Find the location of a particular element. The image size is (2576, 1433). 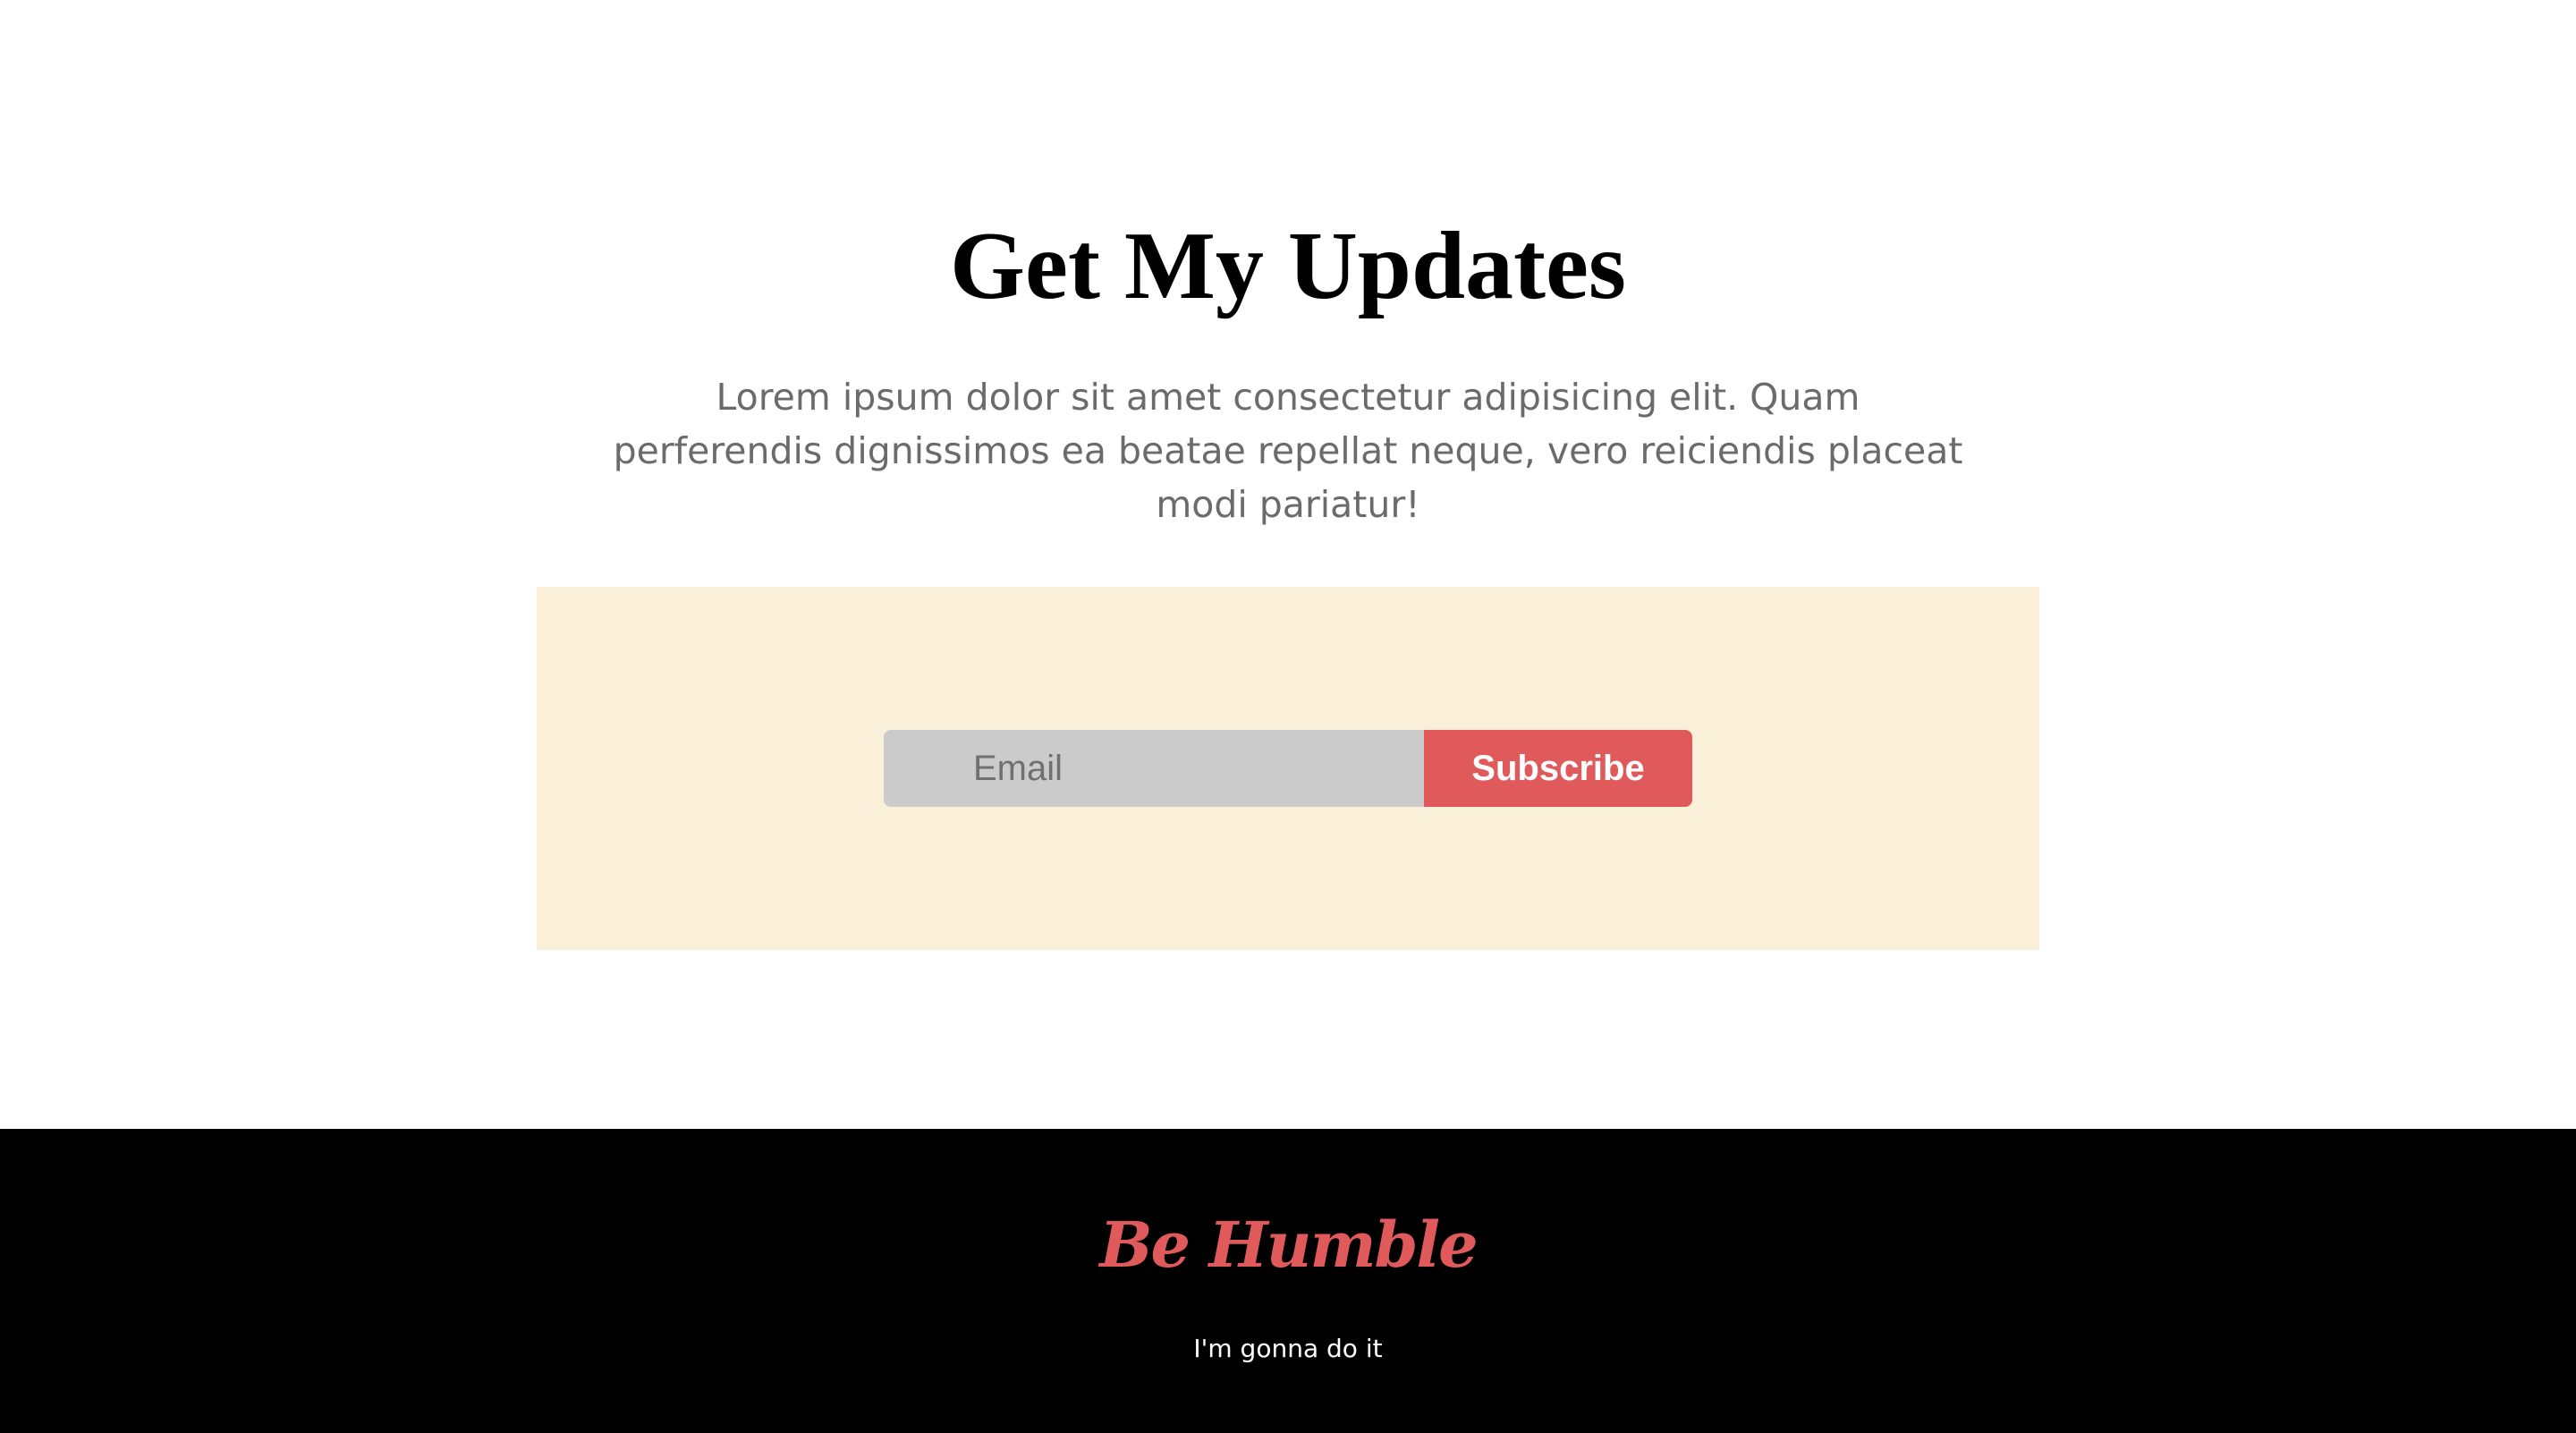

footer-brand-logo: Be Humble is located at coordinates (1288, 1245).